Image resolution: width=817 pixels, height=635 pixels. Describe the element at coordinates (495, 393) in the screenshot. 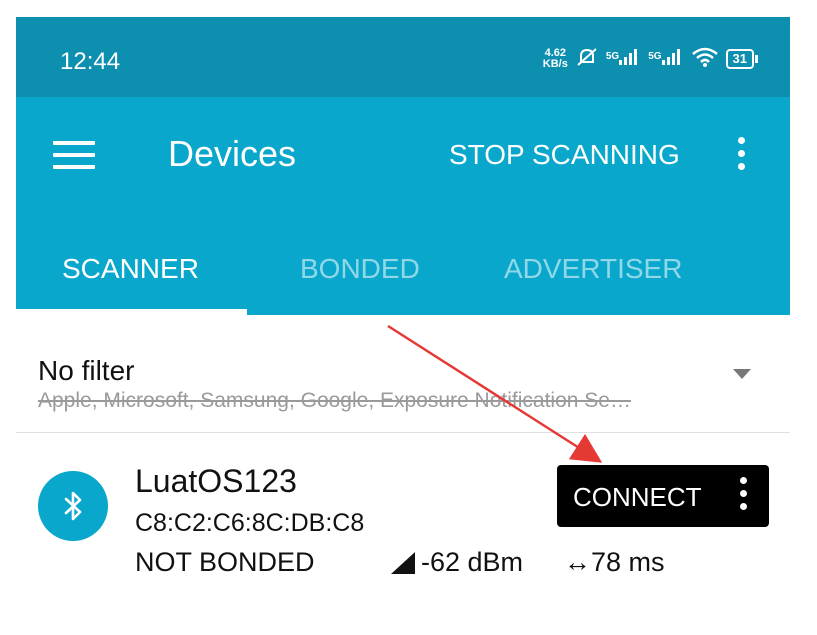

I see `annotation-arrow` at that location.